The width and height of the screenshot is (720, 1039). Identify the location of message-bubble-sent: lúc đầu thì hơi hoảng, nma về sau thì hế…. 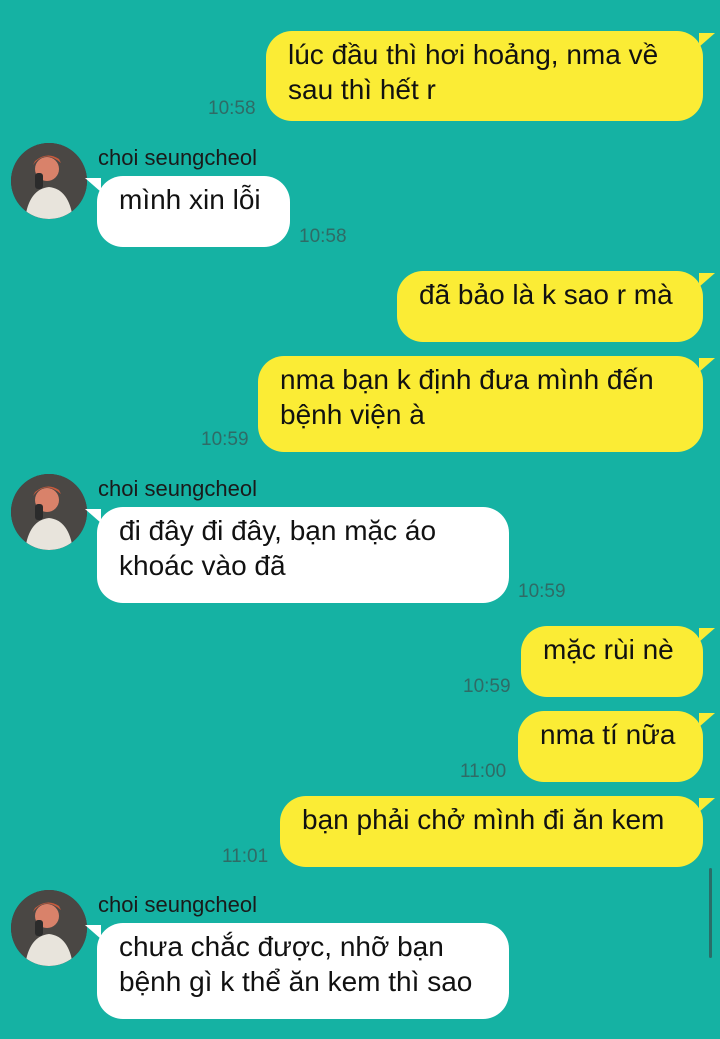
(490, 76).